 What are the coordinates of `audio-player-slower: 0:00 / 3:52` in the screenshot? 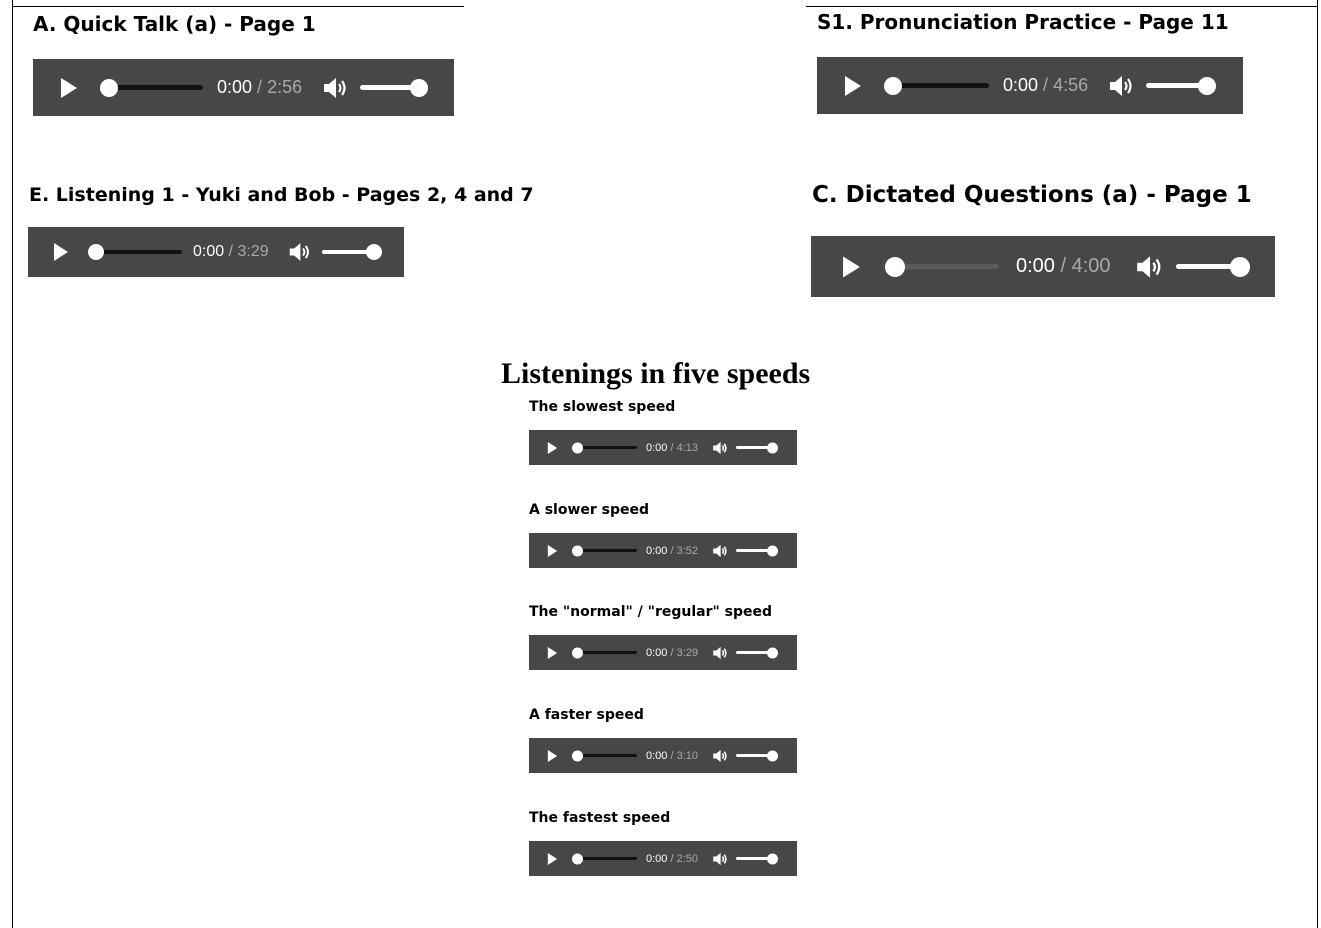 It's located at (663, 550).